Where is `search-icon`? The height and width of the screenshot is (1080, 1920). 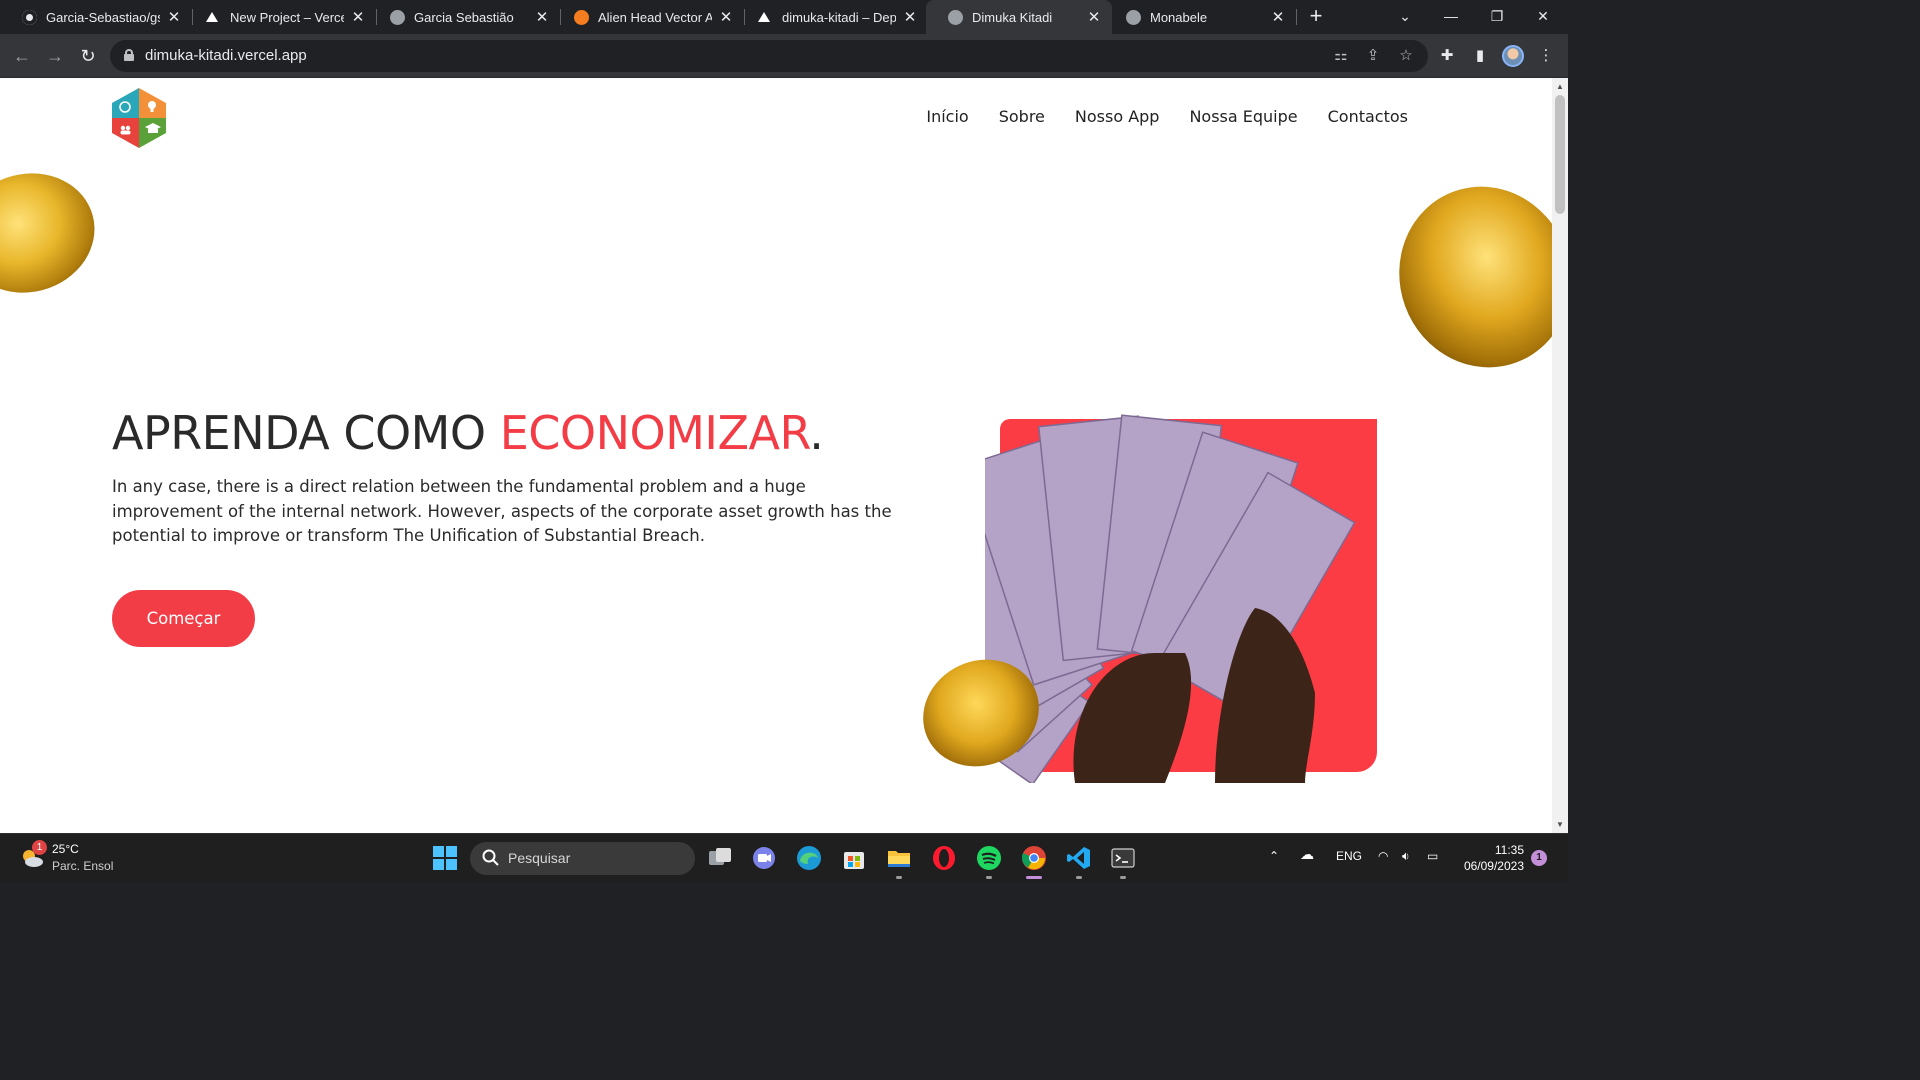
search-icon is located at coordinates (490, 857).